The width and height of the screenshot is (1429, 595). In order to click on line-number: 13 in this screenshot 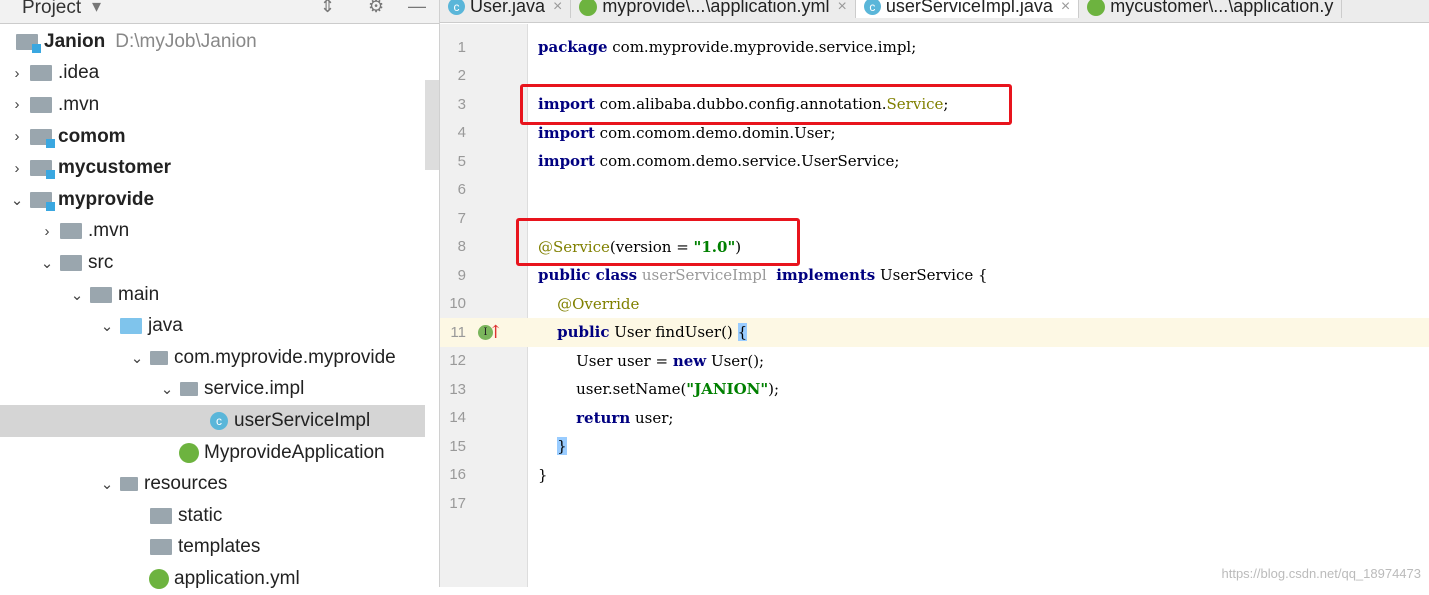, I will do `click(457, 389)`.